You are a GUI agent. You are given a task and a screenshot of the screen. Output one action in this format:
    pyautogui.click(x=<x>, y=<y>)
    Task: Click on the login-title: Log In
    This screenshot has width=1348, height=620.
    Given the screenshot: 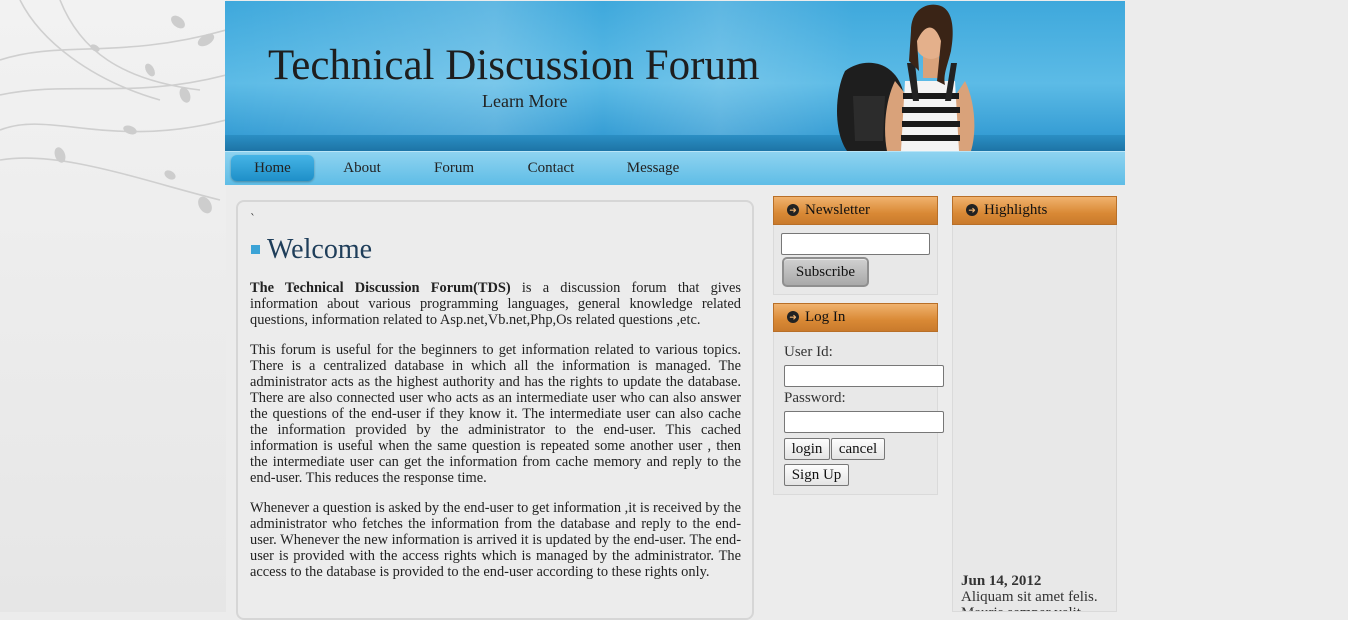 What is the action you would take?
    pyautogui.click(x=825, y=317)
    